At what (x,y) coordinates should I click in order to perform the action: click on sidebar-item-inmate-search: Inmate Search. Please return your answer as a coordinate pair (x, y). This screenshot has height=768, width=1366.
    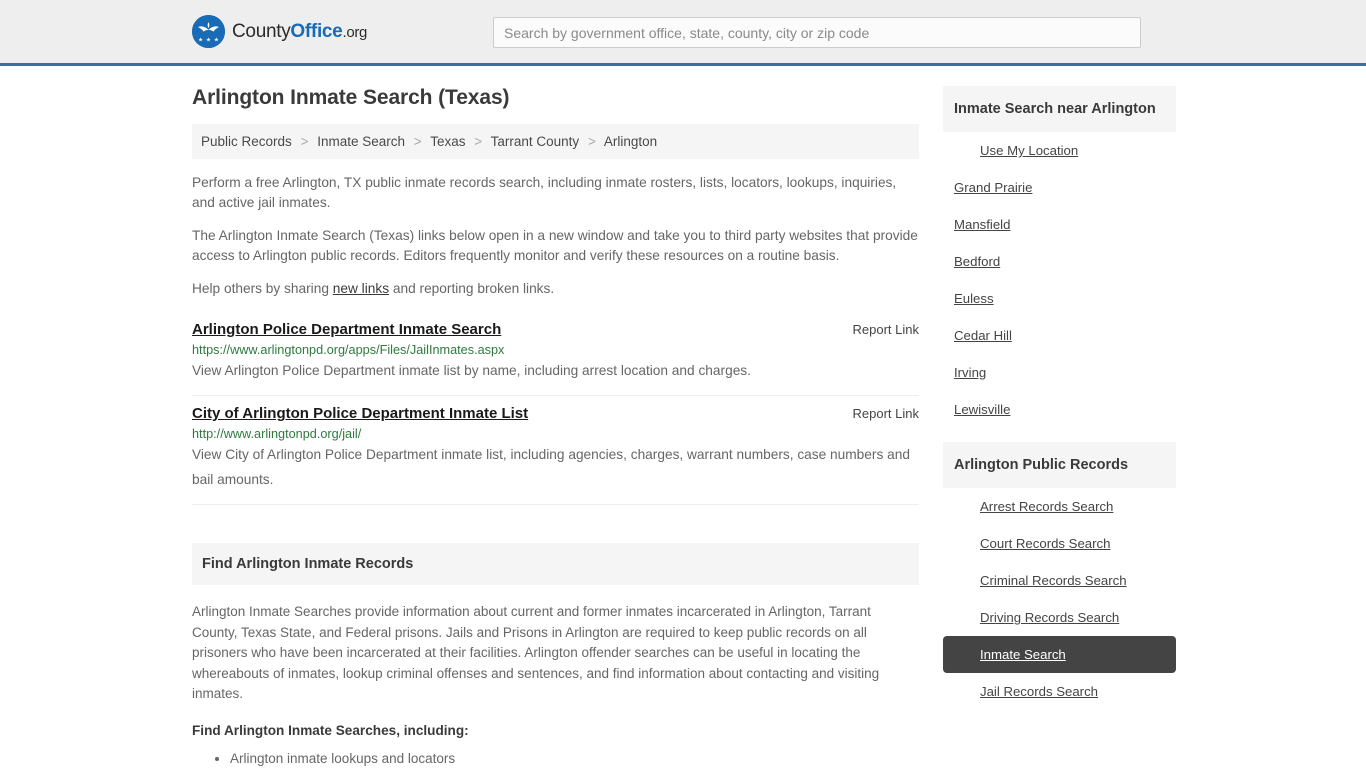
    Looking at the image, I should click on (1059, 654).